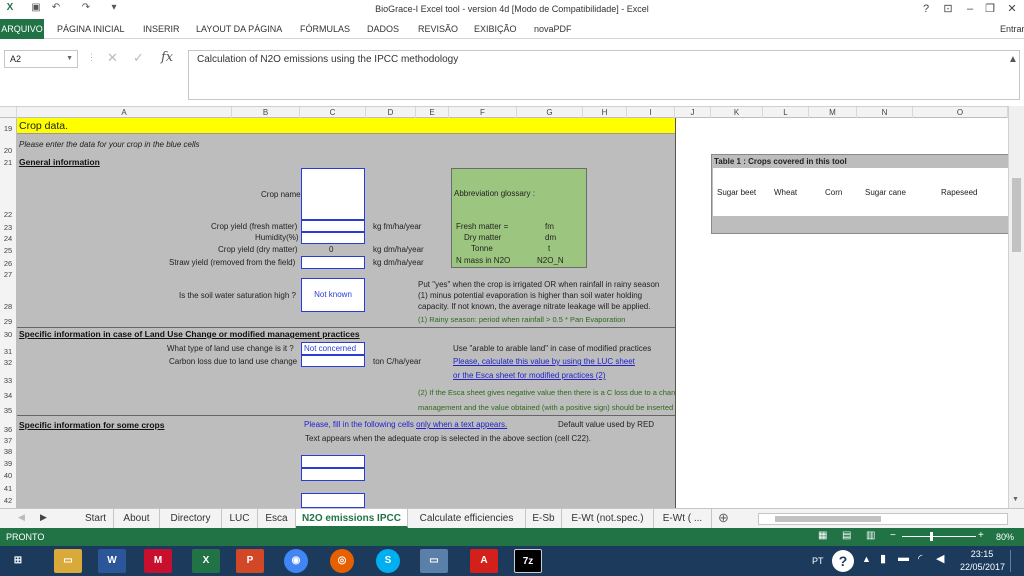 Image resolution: width=1024 pixels, height=576 pixels. I want to click on page-break-view-icon: ▥, so click(870, 535).